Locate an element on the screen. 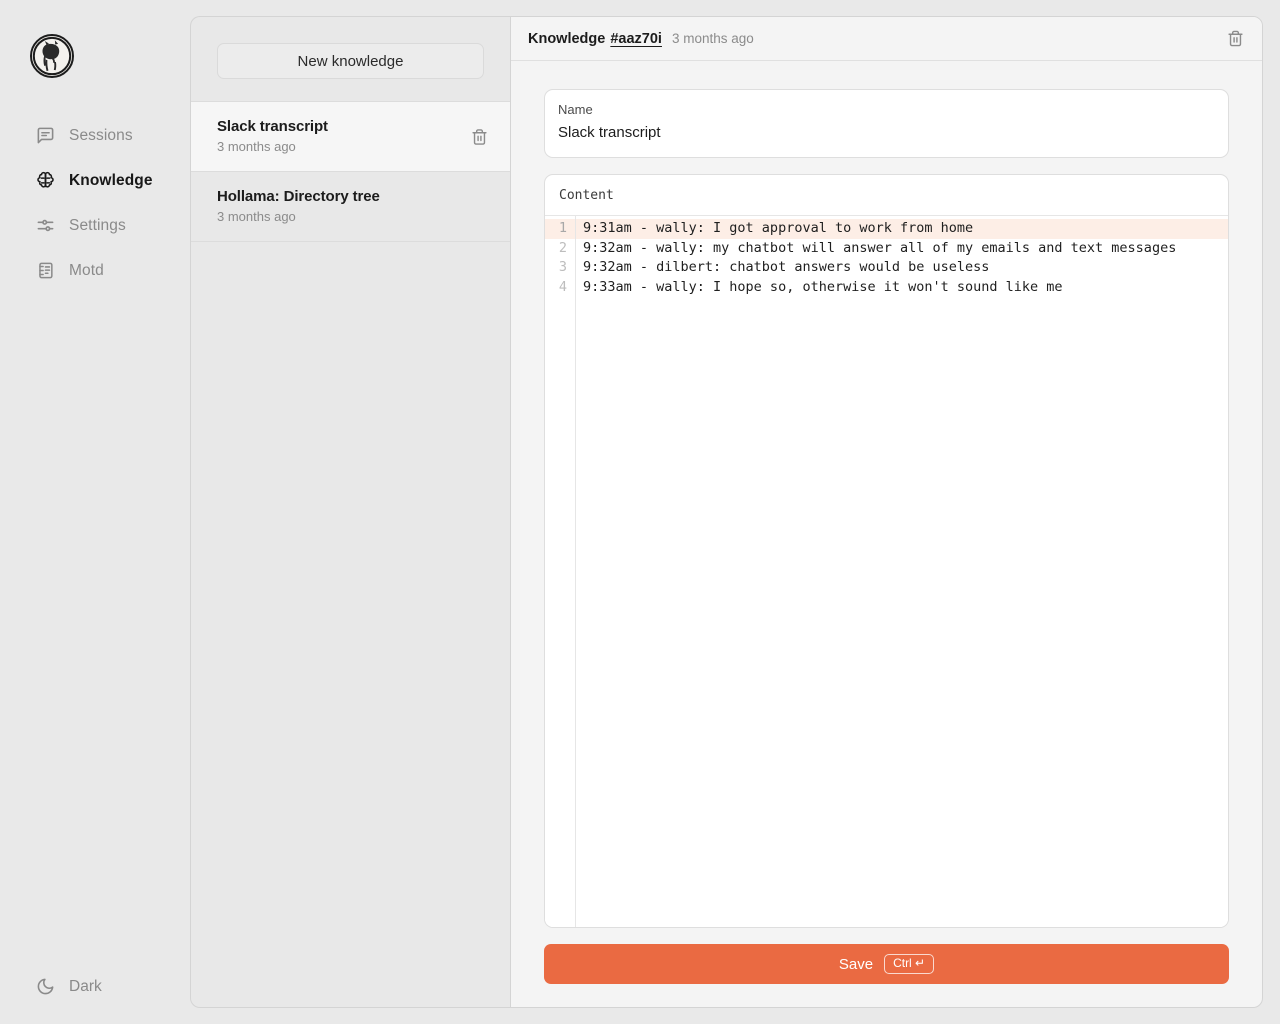 The image size is (1280, 1024). theme-toggle-dark: Dark is located at coordinates (51, 986).